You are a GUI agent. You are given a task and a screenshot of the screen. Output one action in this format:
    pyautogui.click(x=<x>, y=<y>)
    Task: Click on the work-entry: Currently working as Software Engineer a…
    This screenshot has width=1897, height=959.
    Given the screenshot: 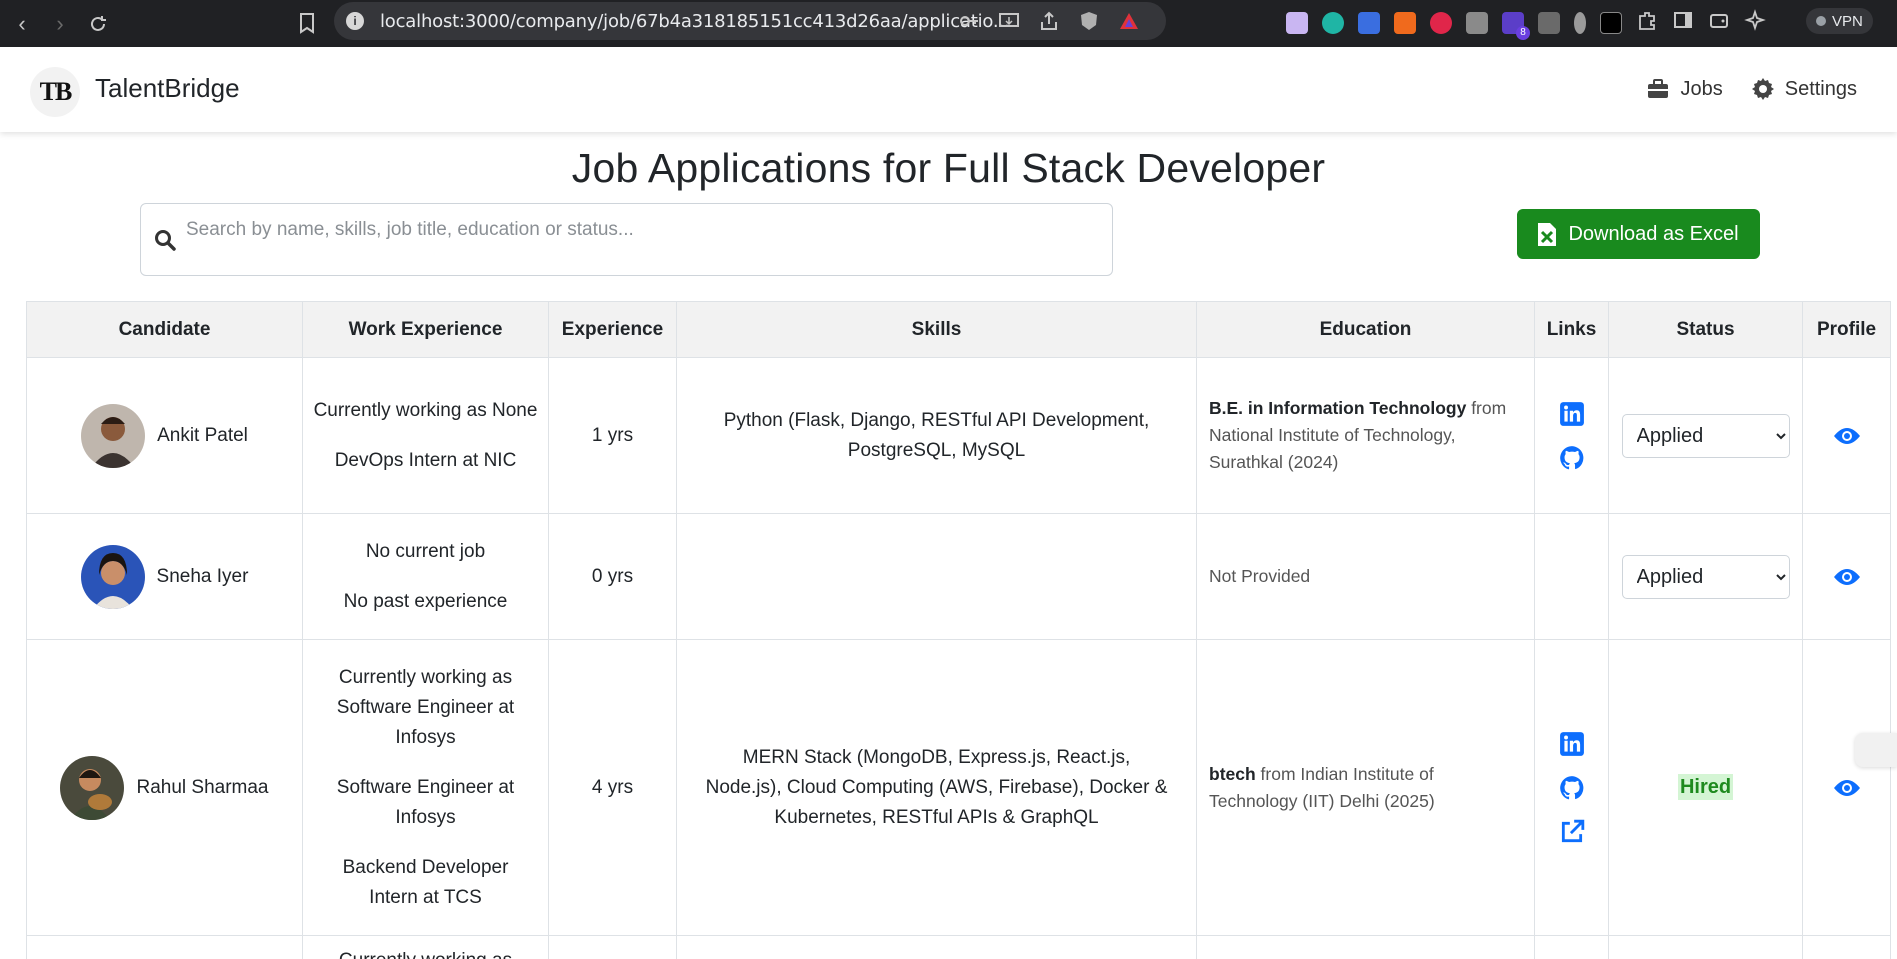 What is the action you would take?
    pyautogui.click(x=425, y=707)
    